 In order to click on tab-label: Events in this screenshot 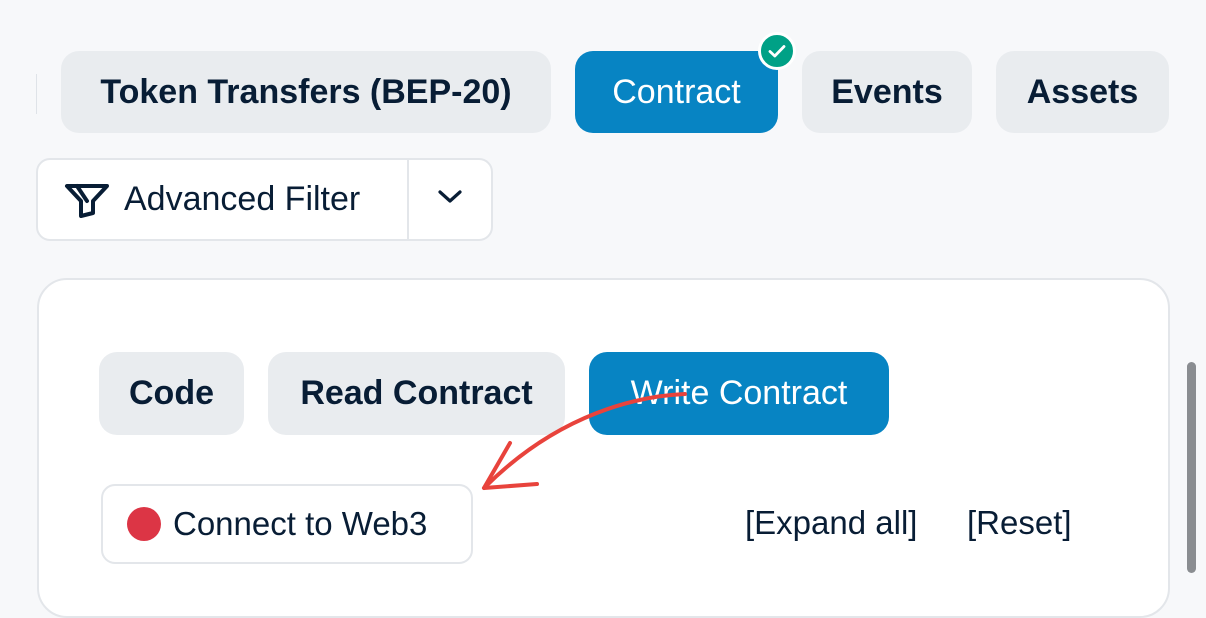, I will do `click(887, 91)`.